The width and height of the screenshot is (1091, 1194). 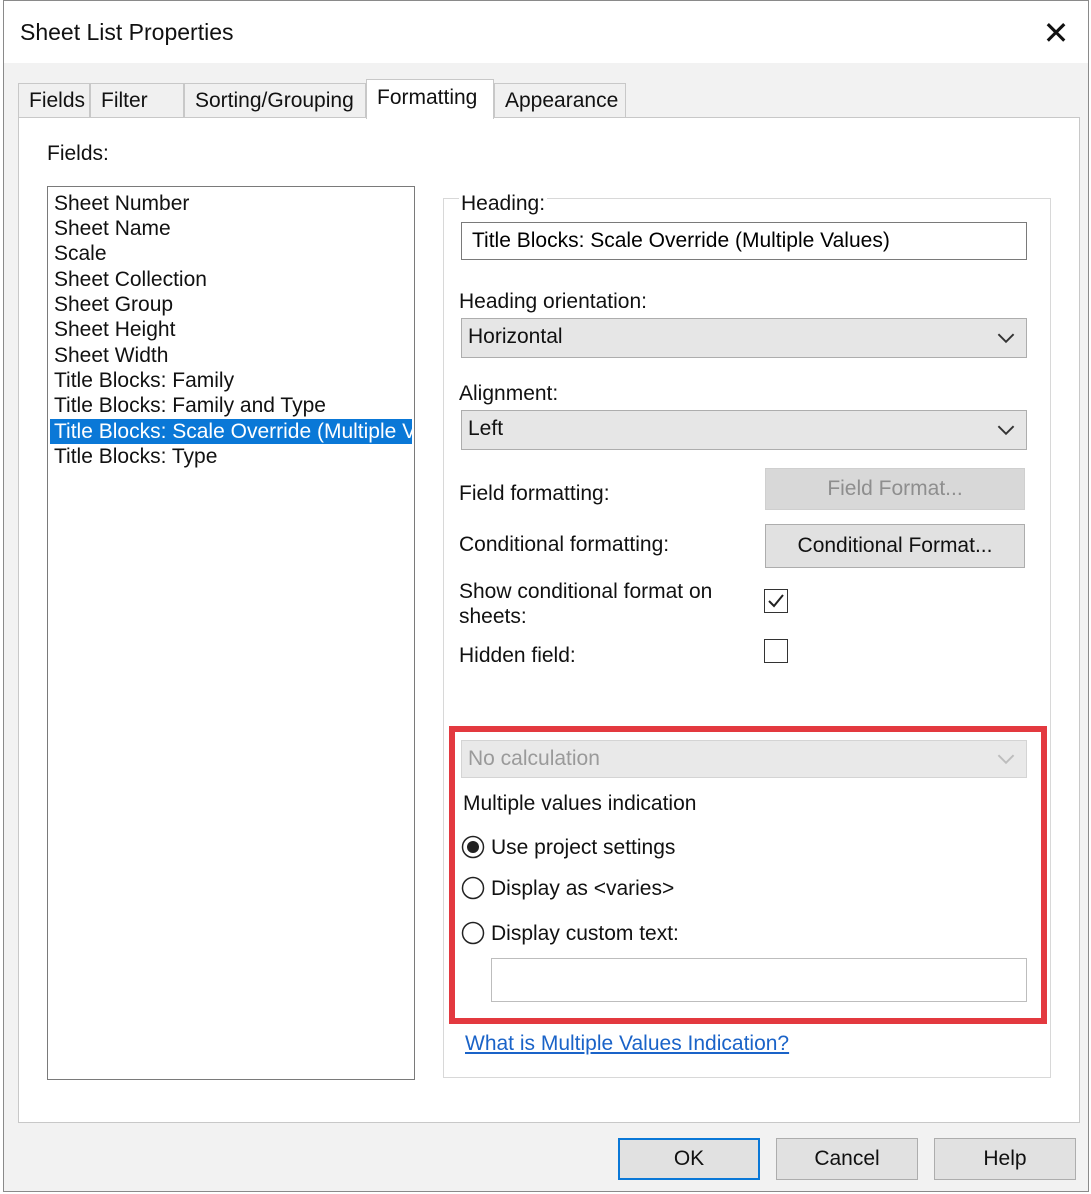 What do you see at coordinates (534, 493) in the screenshot?
I see `field-formatting-label: Field formatting:` at bounding box center [534, 493].